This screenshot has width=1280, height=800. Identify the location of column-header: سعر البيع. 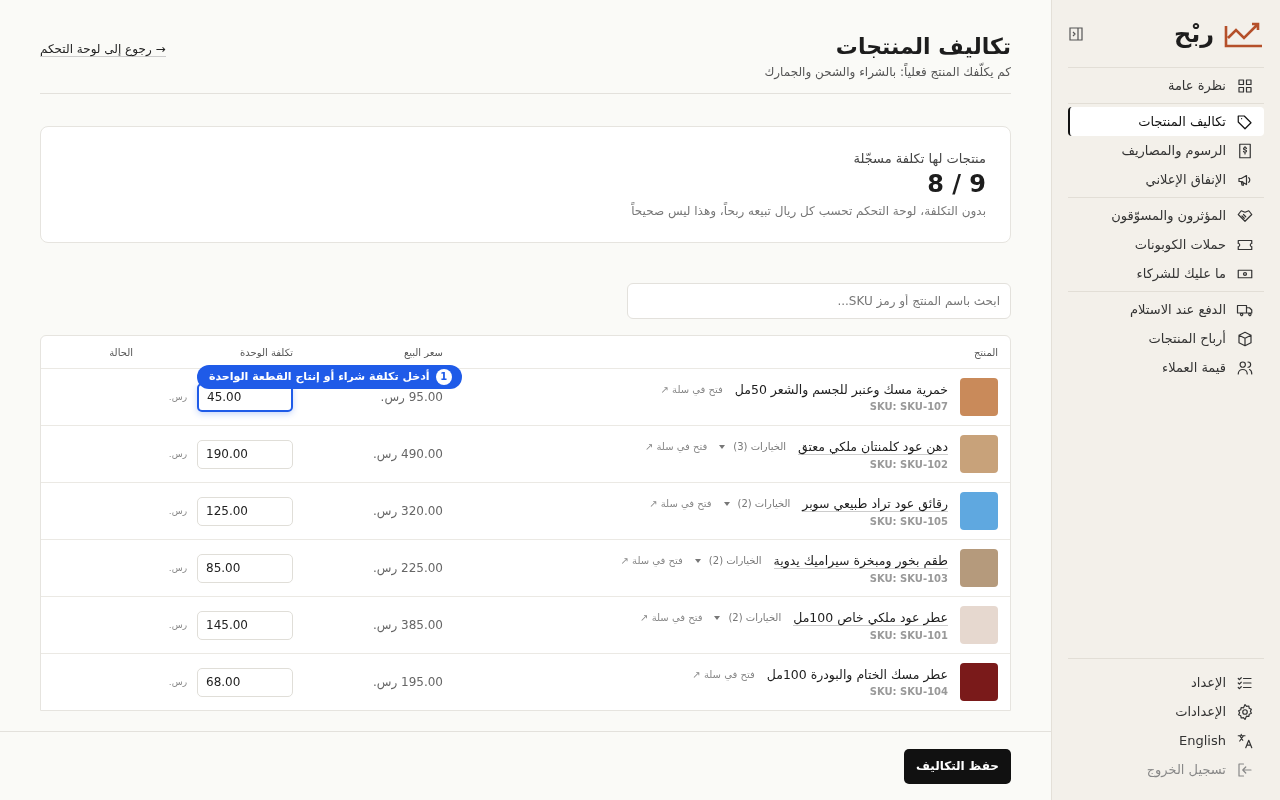
(422, 352).